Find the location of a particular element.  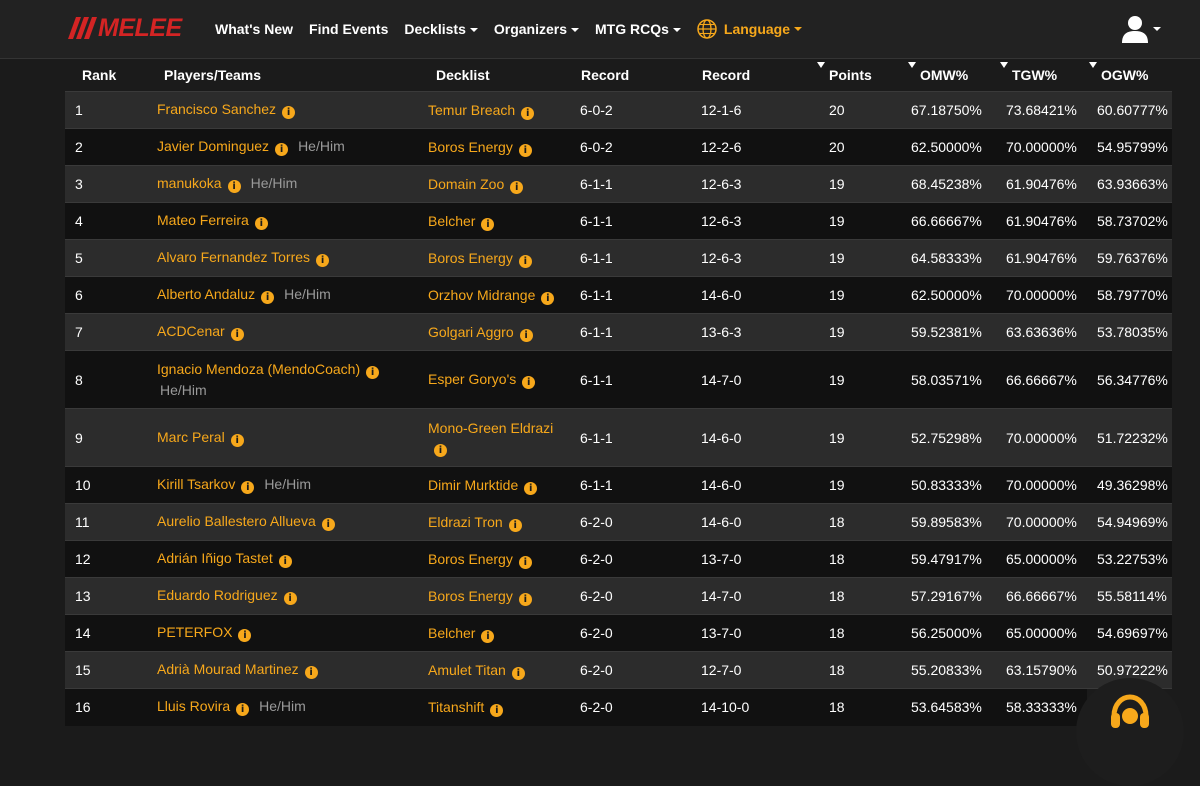

decklist-link: Temur Breach is located at coordinates (471, 110).